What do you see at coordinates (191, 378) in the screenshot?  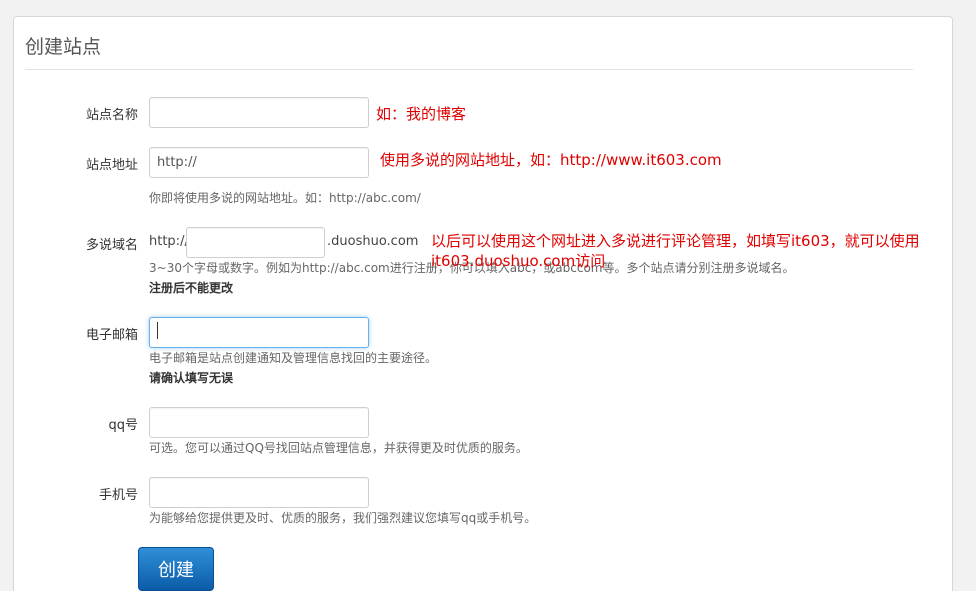 I see `email-warning: 请确认填写无误` at bounding box center [191, 378].